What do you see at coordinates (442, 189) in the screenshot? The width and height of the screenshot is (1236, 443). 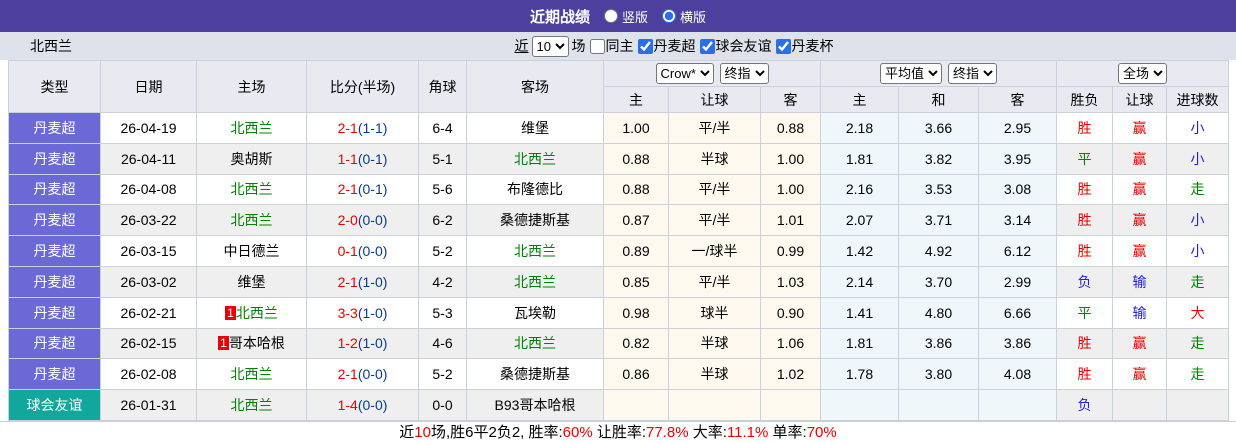 I see `corner-score: 5-6` at bounding box center [442, 189].